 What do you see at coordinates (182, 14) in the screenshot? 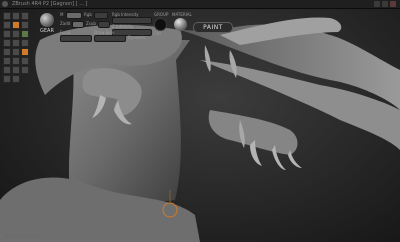
I see `material-label: MATERIAL` at bounding box center [182, 14].